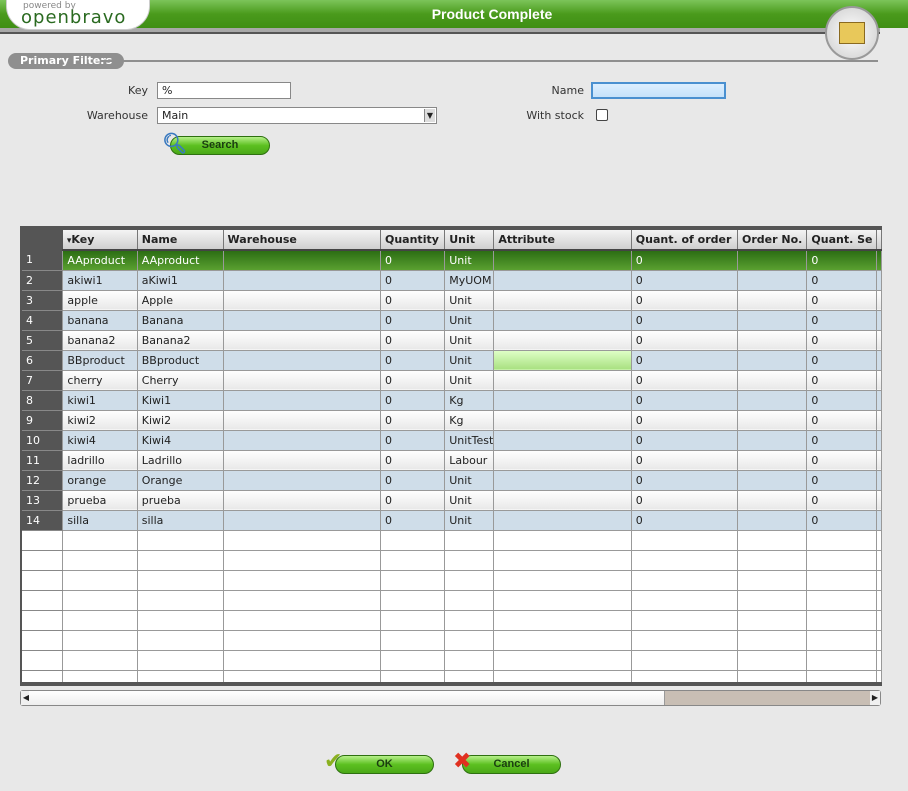 This screenshot has width=908, height=791. I want to click on row-number: 13, so click(43, 500).